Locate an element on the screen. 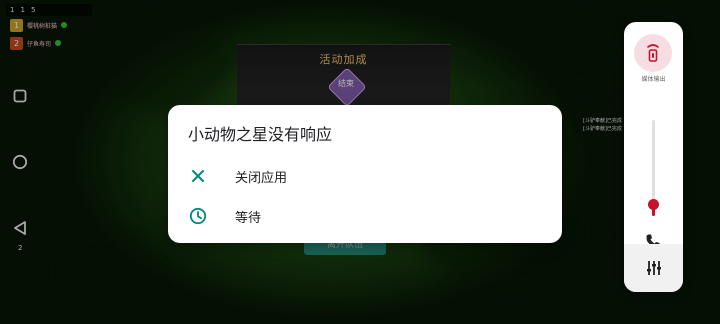  close-app-label: 关闭应用 is located at coordinates (261, 178).